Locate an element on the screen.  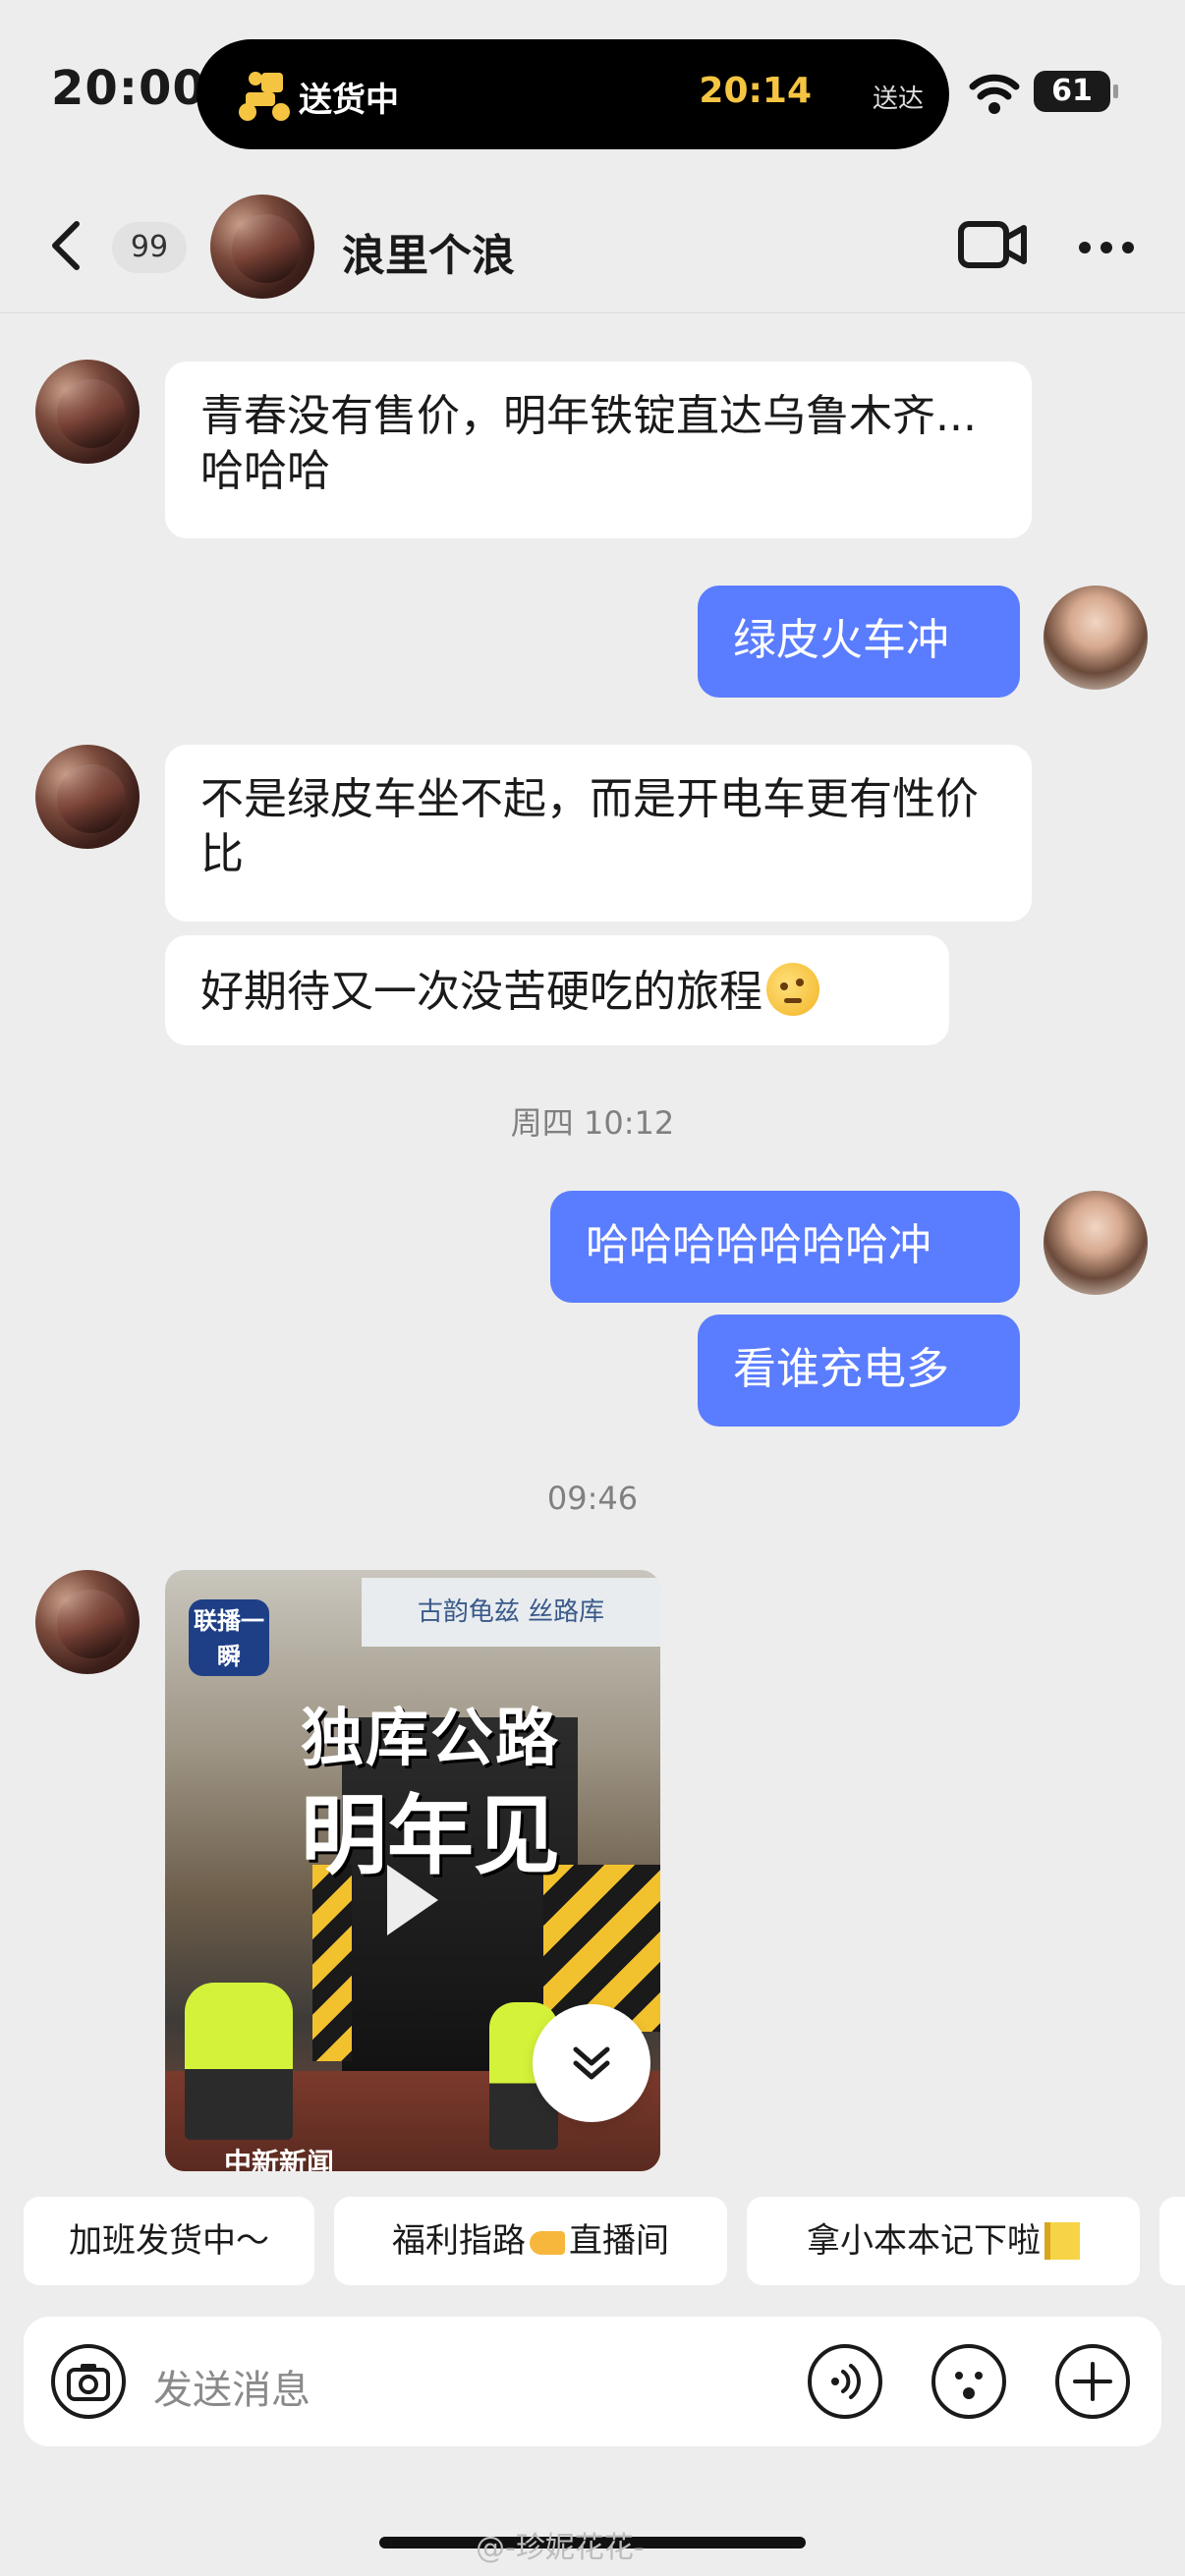
message-bubble-incoming: 不是绿皮车坐不起，而是开电车更有性价比 is located at coordinates (598, 833).